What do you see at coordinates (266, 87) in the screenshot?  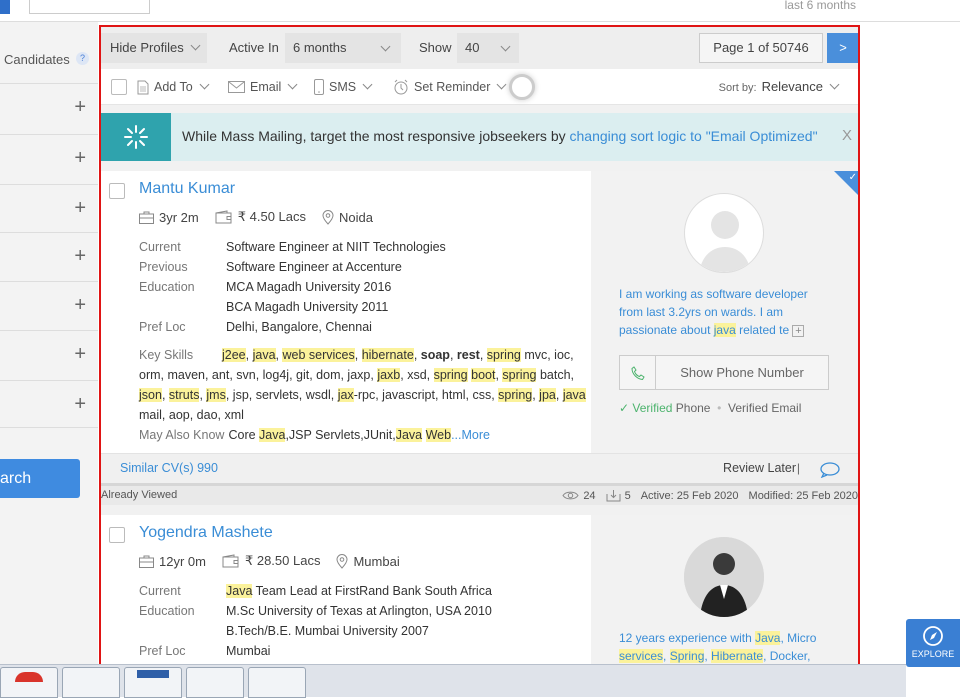 I see `email-label: Email` at bounding box center [266, 87].